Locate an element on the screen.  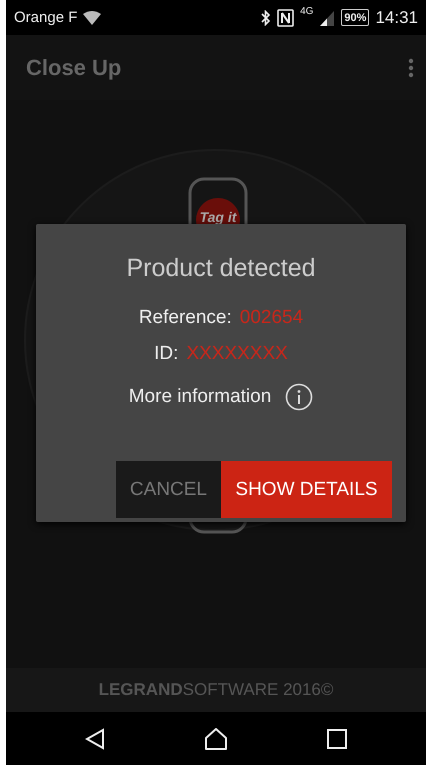
network-type: 4G is located at coordinates (307, 11).